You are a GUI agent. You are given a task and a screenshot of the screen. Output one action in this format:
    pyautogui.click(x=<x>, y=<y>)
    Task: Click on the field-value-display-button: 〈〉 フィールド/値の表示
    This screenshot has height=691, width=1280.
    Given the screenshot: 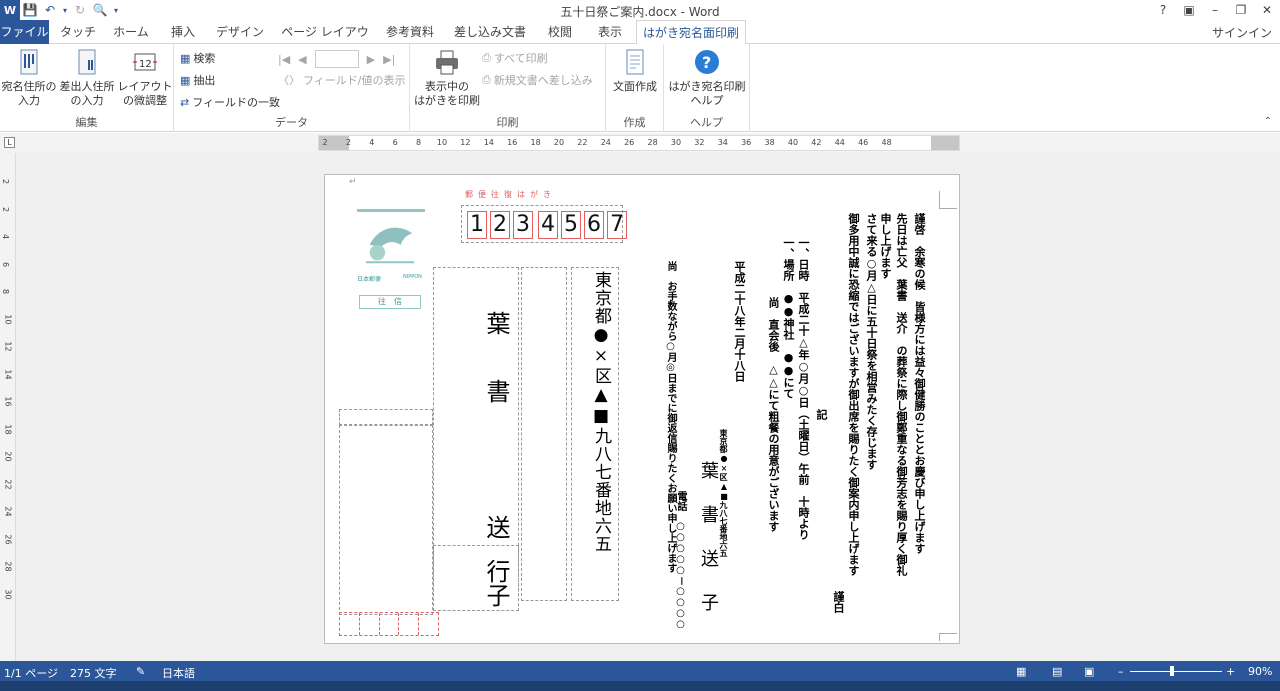 What is the action you would take?
    pyautogui.click(x=342, y=80)
    